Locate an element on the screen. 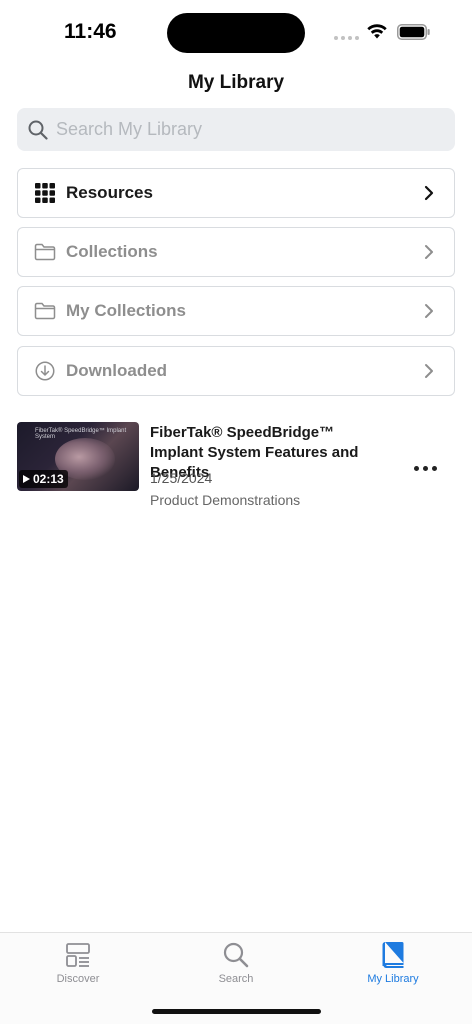 The width and height of the screenshot is (472, 1024). page-title: My Library is located at coordinates (236, 82).